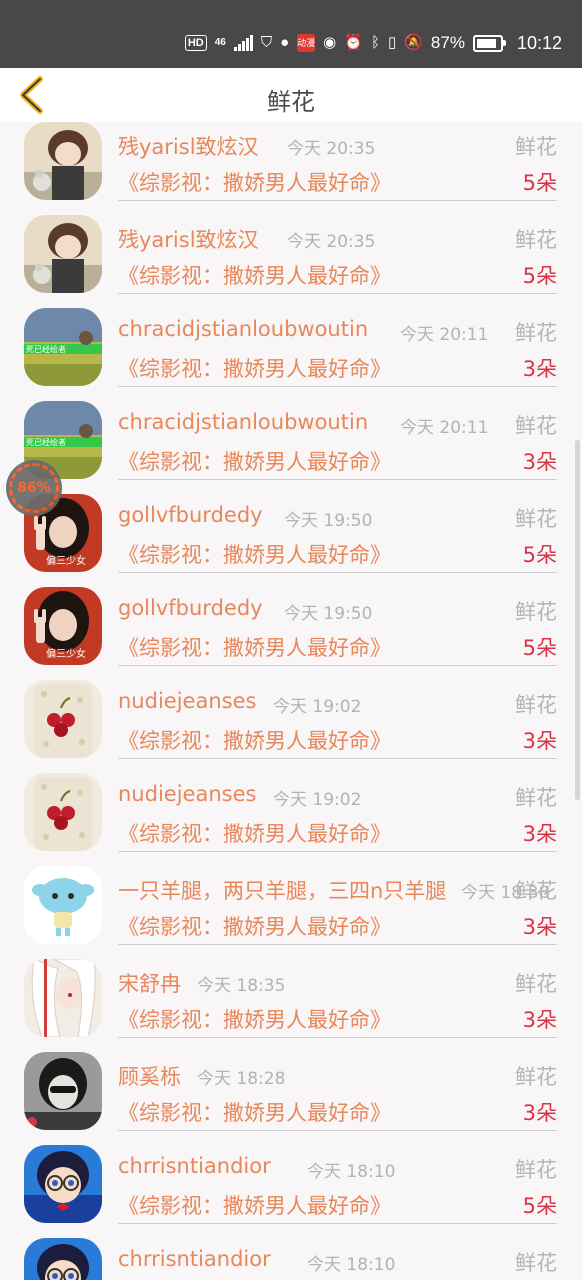  What do you see at coordinates (243, 422) in the screenshot?
I see `sender-name: chracidjstianloubwoutin` at bounding box center [243, 422].